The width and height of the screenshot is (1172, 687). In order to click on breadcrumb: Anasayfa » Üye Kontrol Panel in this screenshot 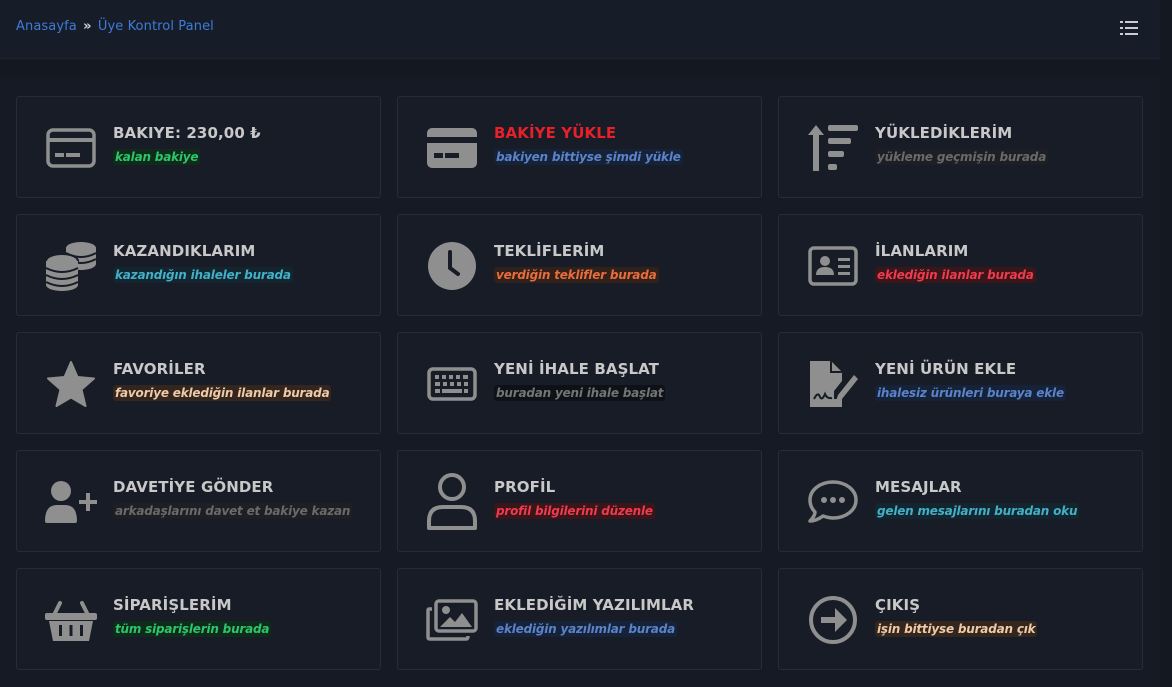, I will do `click(115, 26)`.